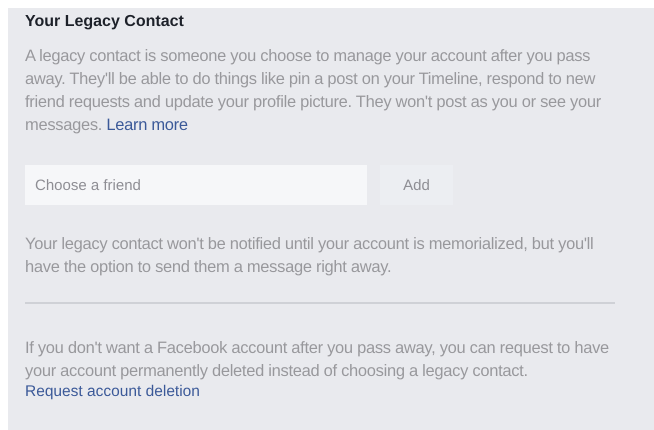  Describe the element at coordinates (196, 185) in the screenshot. I see `friend-input-field: Choose a friend` at that location.